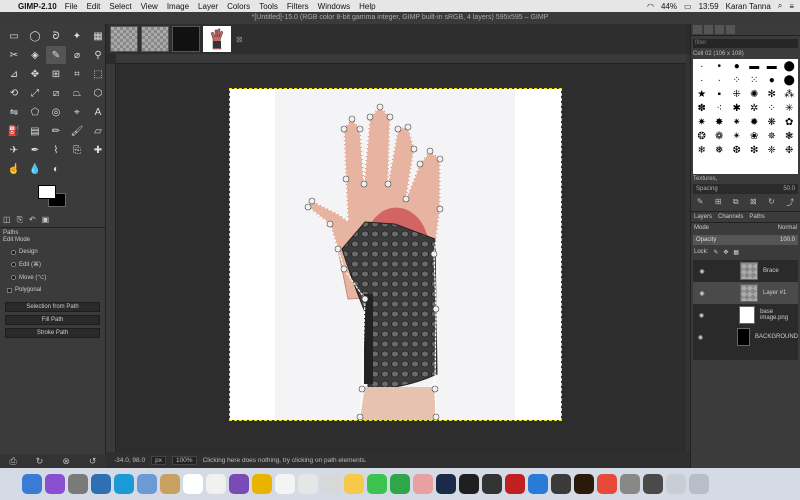 The image size is (800, 500). What do you see at coordinates (780, 6) in the screenshot?
I see `search-icon: ⌕` at bounding box center [780, 6].